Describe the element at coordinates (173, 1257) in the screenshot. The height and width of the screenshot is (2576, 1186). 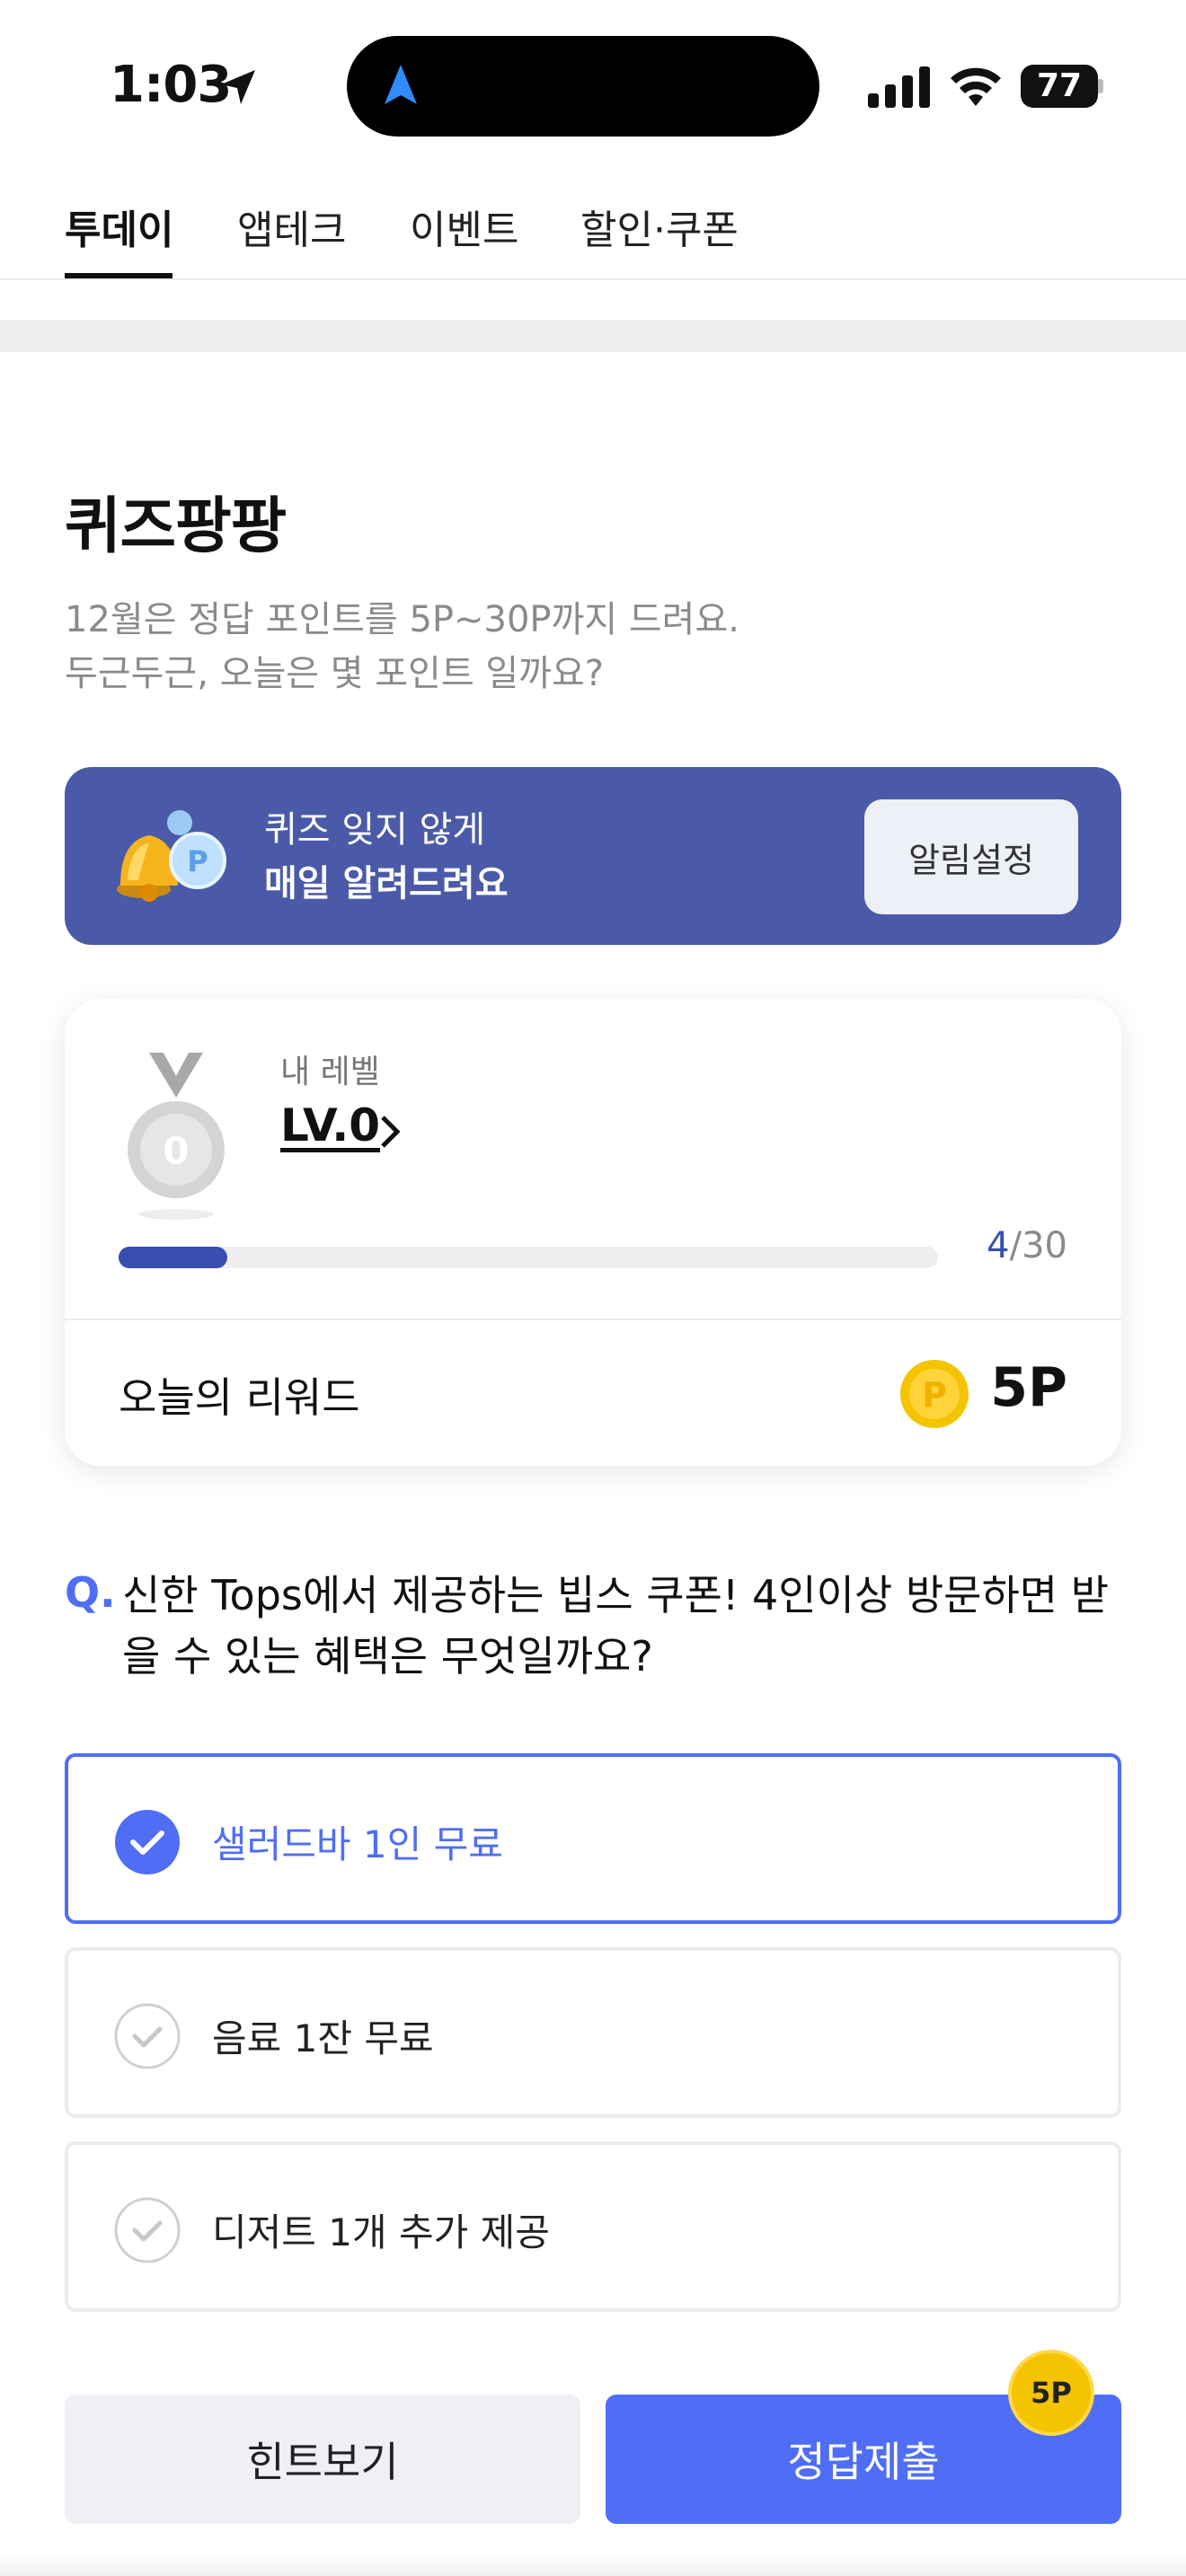
I see `level-progress-fill` at that location.